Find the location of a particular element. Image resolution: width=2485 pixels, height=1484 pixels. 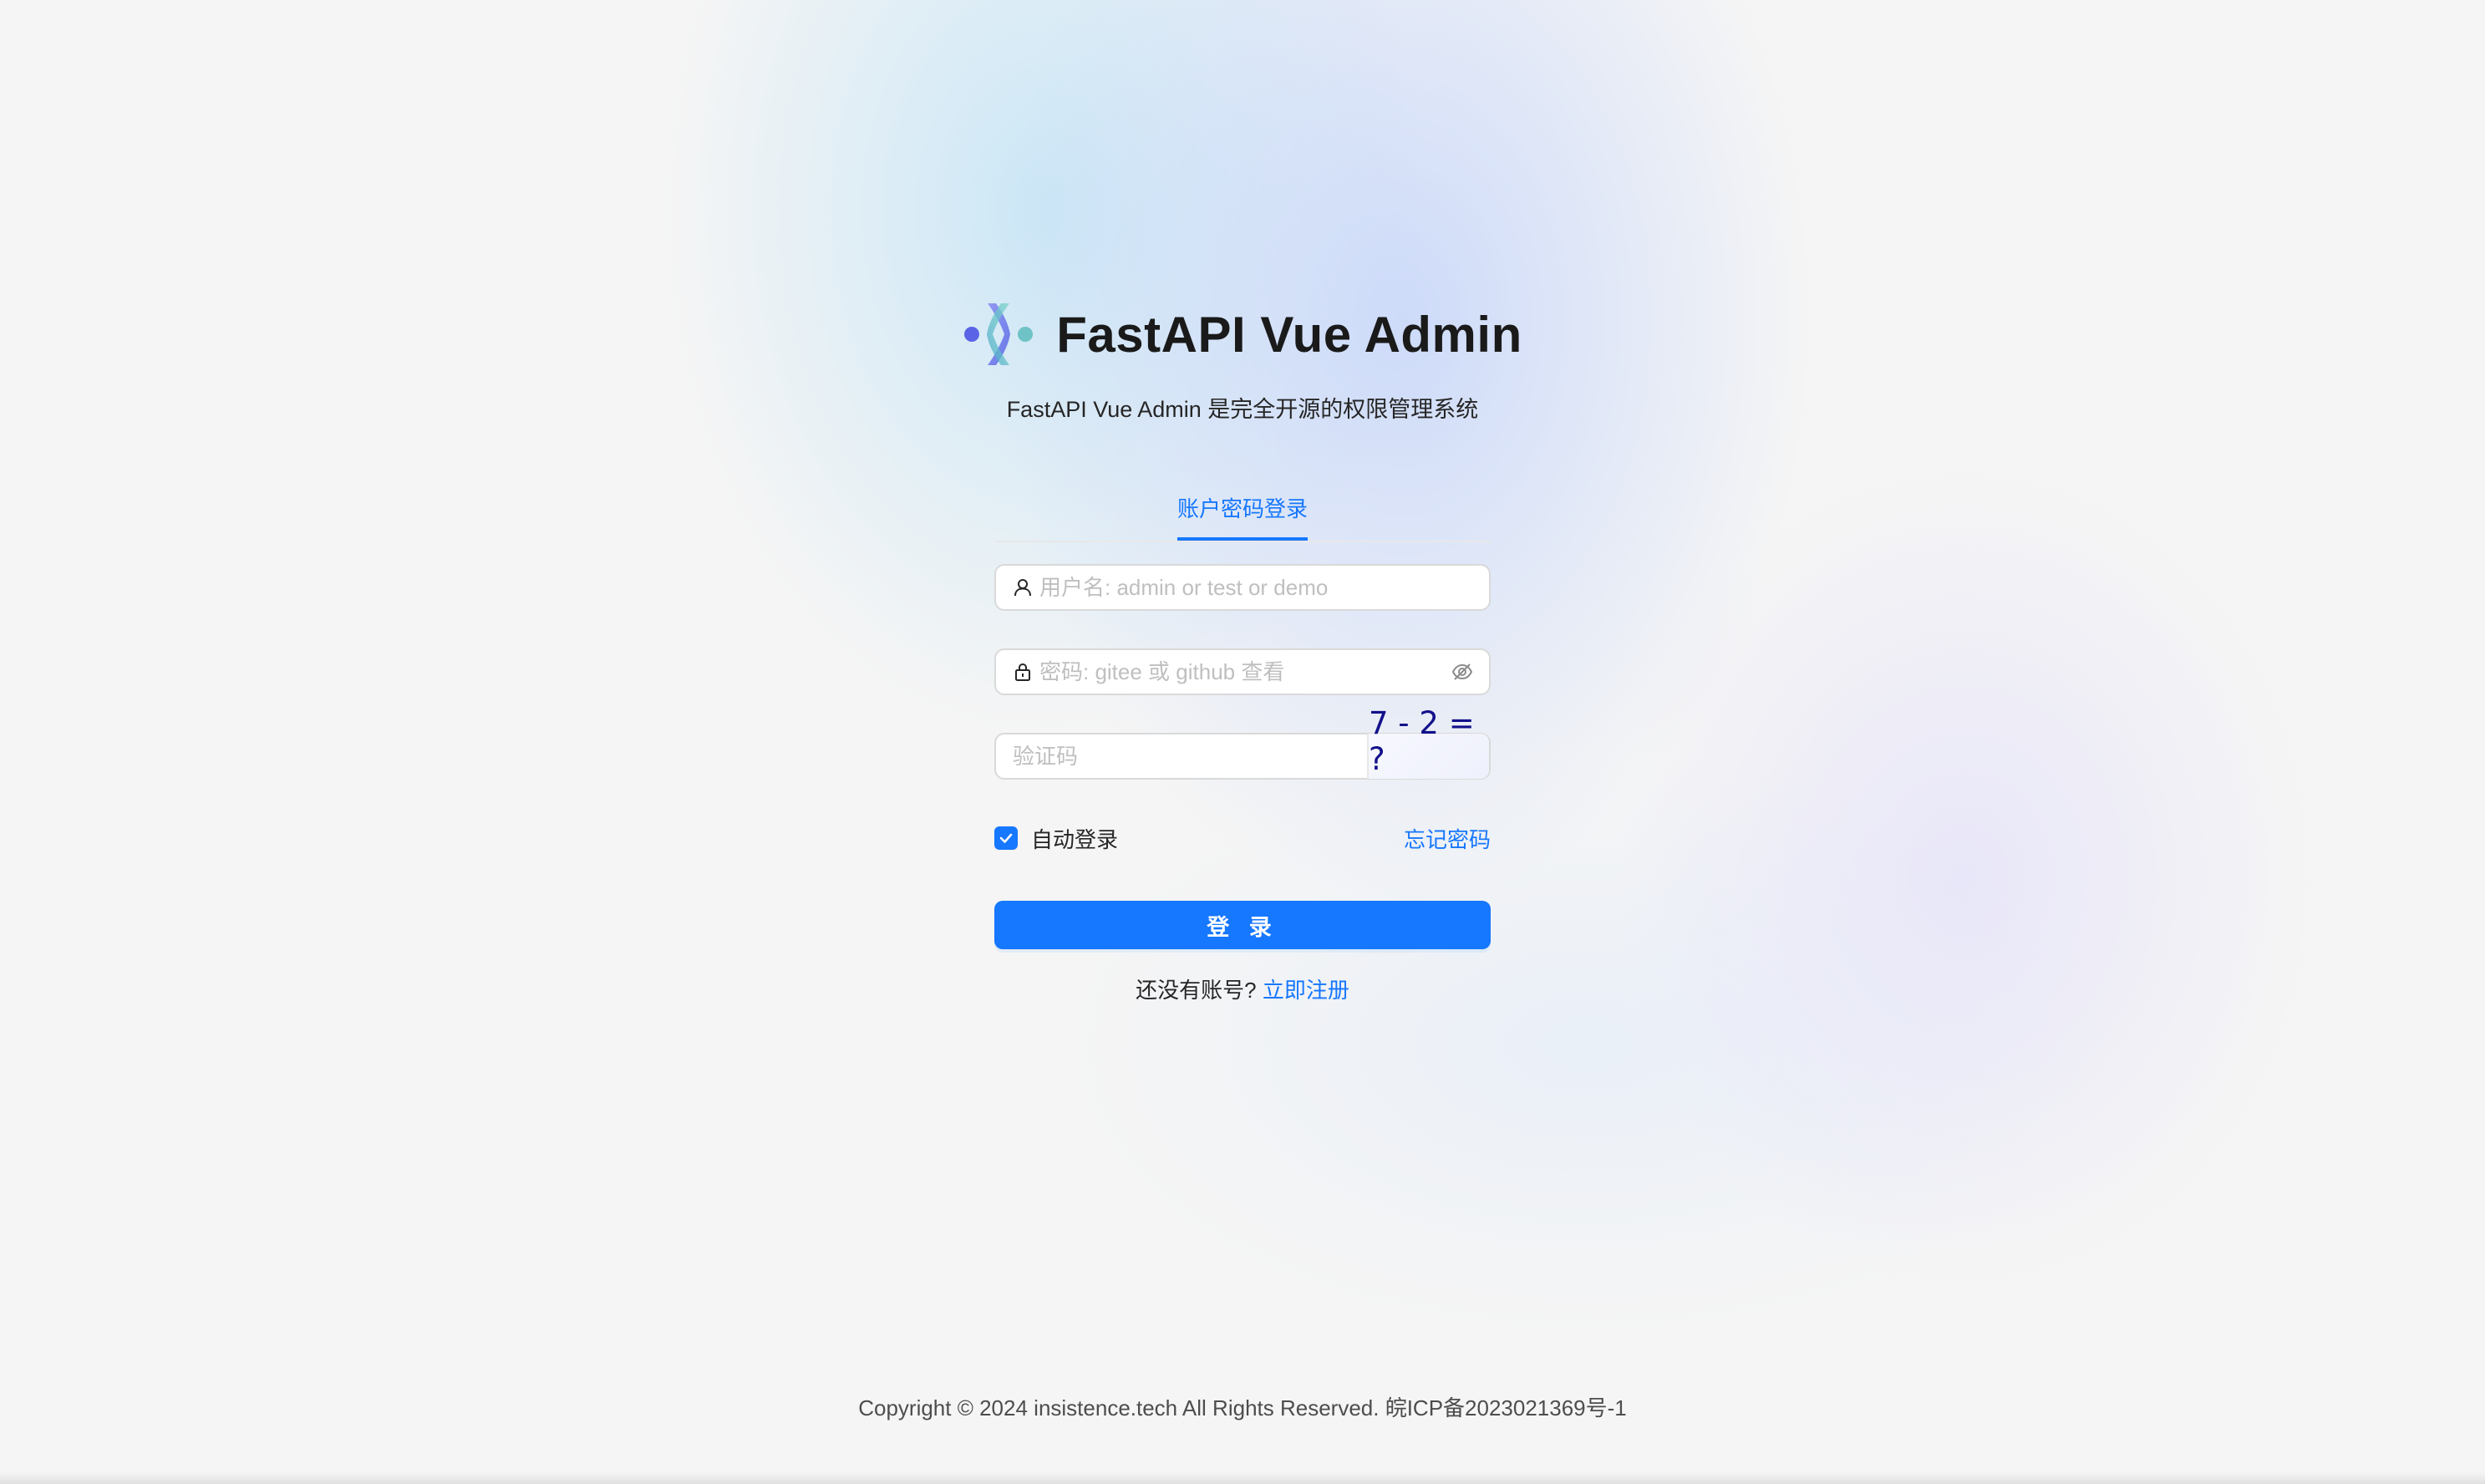

checkbox-checked-icon is located at coordinates (1006, 838).